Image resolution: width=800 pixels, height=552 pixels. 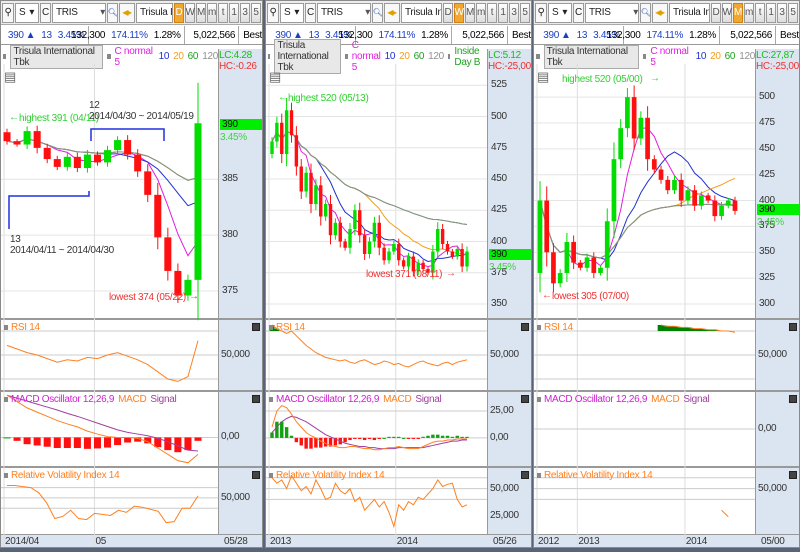 I want to click on rvi-line, so click(x=725, y=513).